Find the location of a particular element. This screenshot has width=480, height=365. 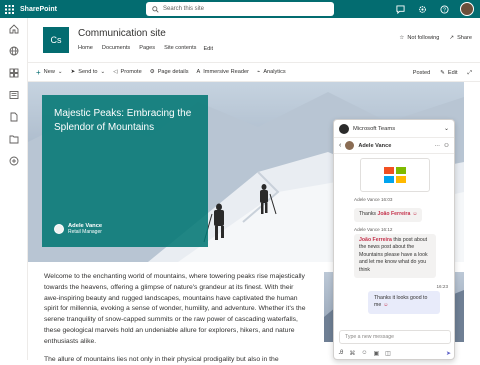

help-icon: ? is located at coordinates (444, 9).